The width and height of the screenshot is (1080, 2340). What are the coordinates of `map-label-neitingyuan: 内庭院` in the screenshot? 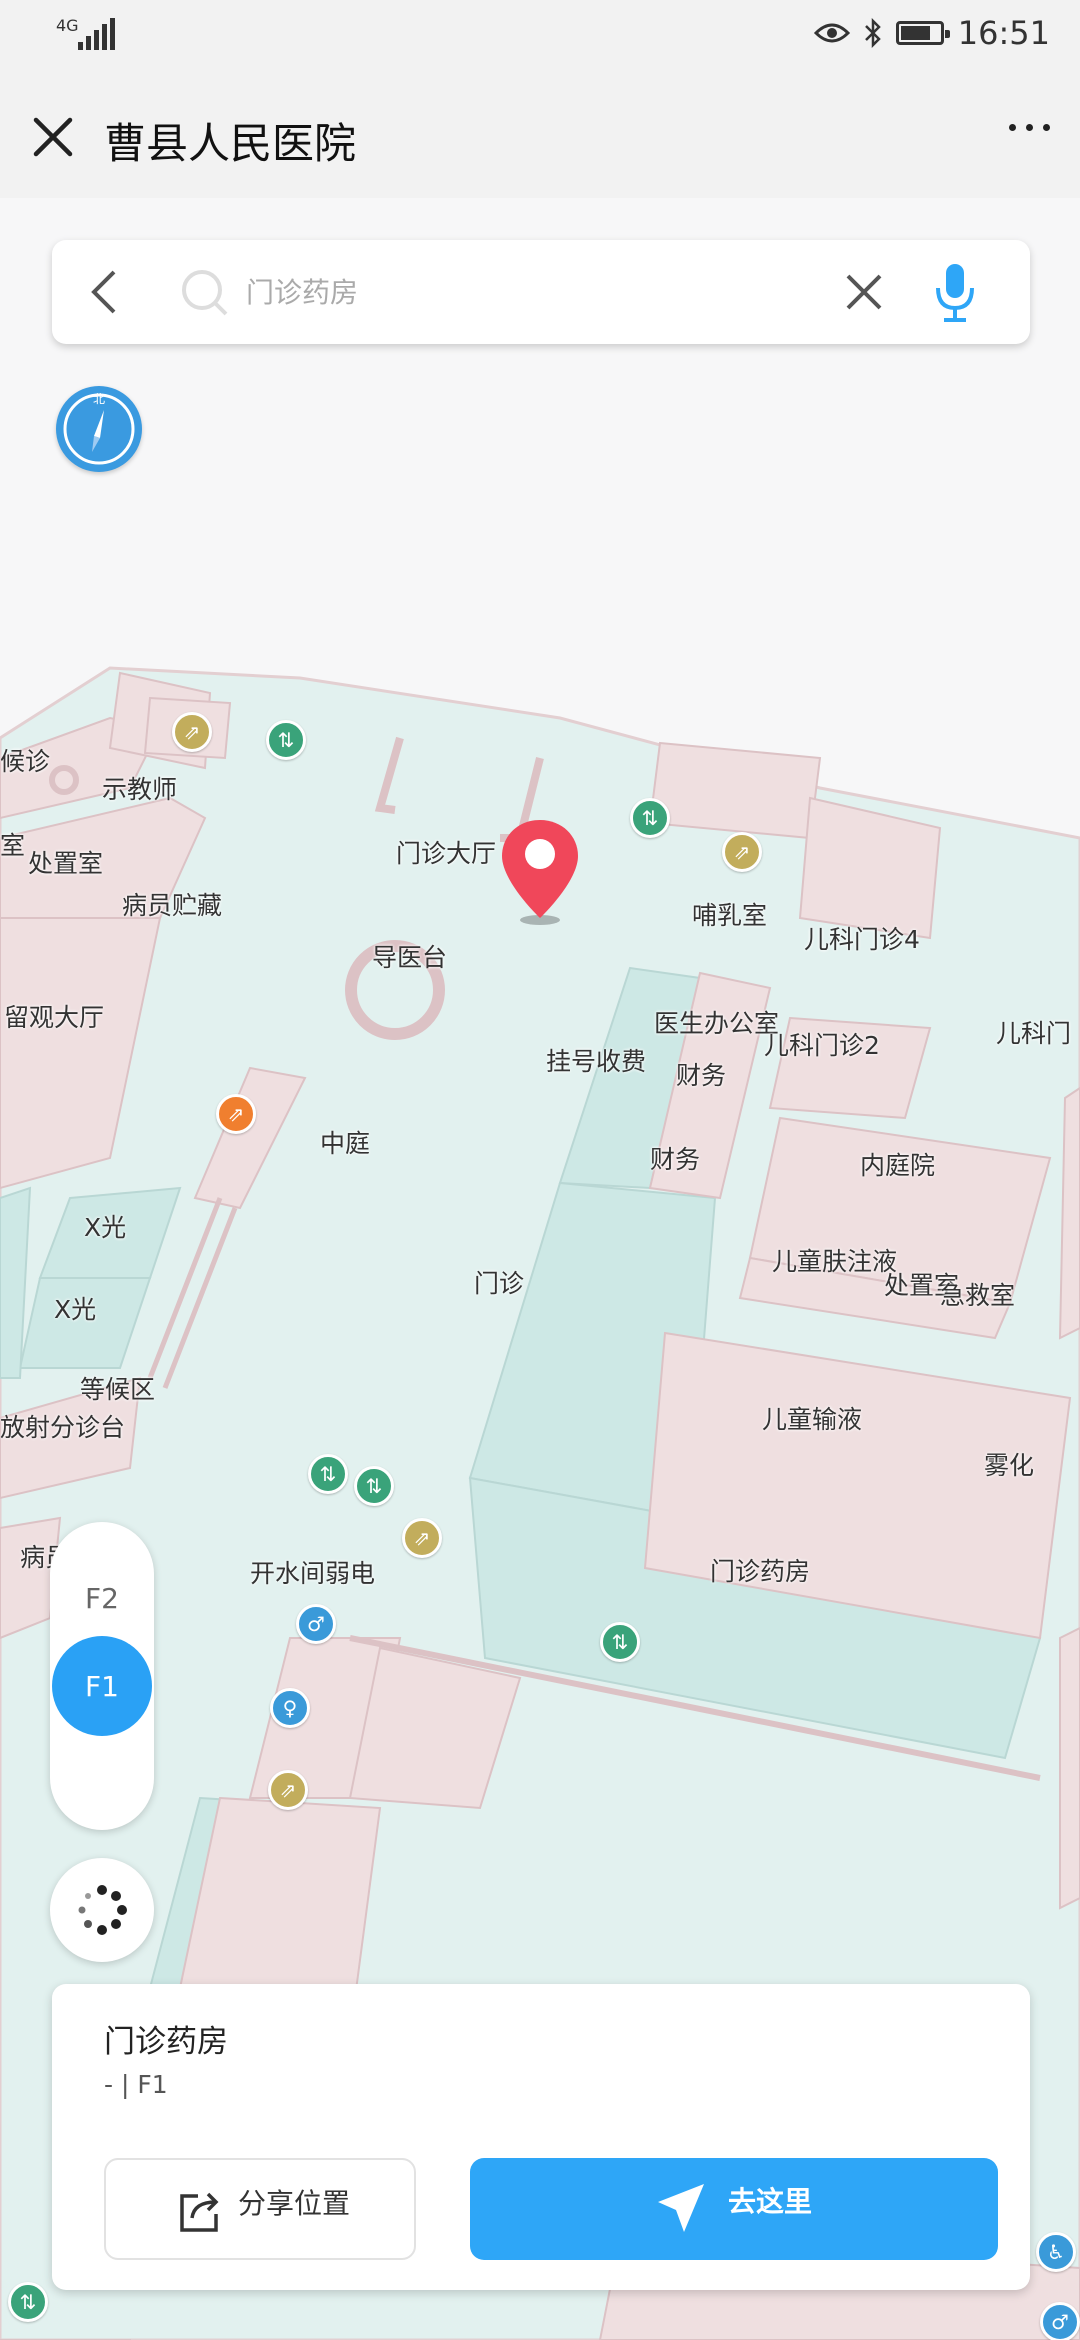 It's located at (898, 1165).